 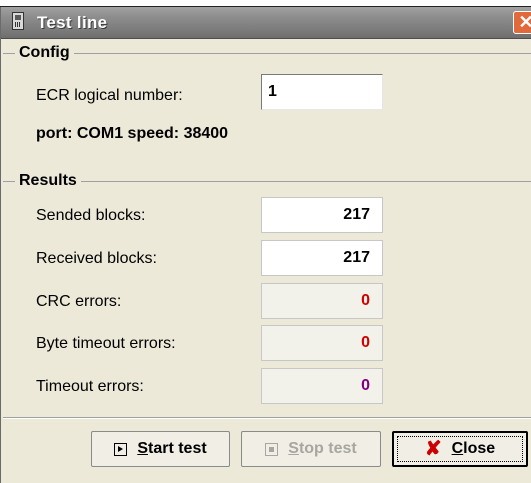 I want to click on byte-timeout-errors-label: Byte timeout errors:, so click(x=106, y=343).